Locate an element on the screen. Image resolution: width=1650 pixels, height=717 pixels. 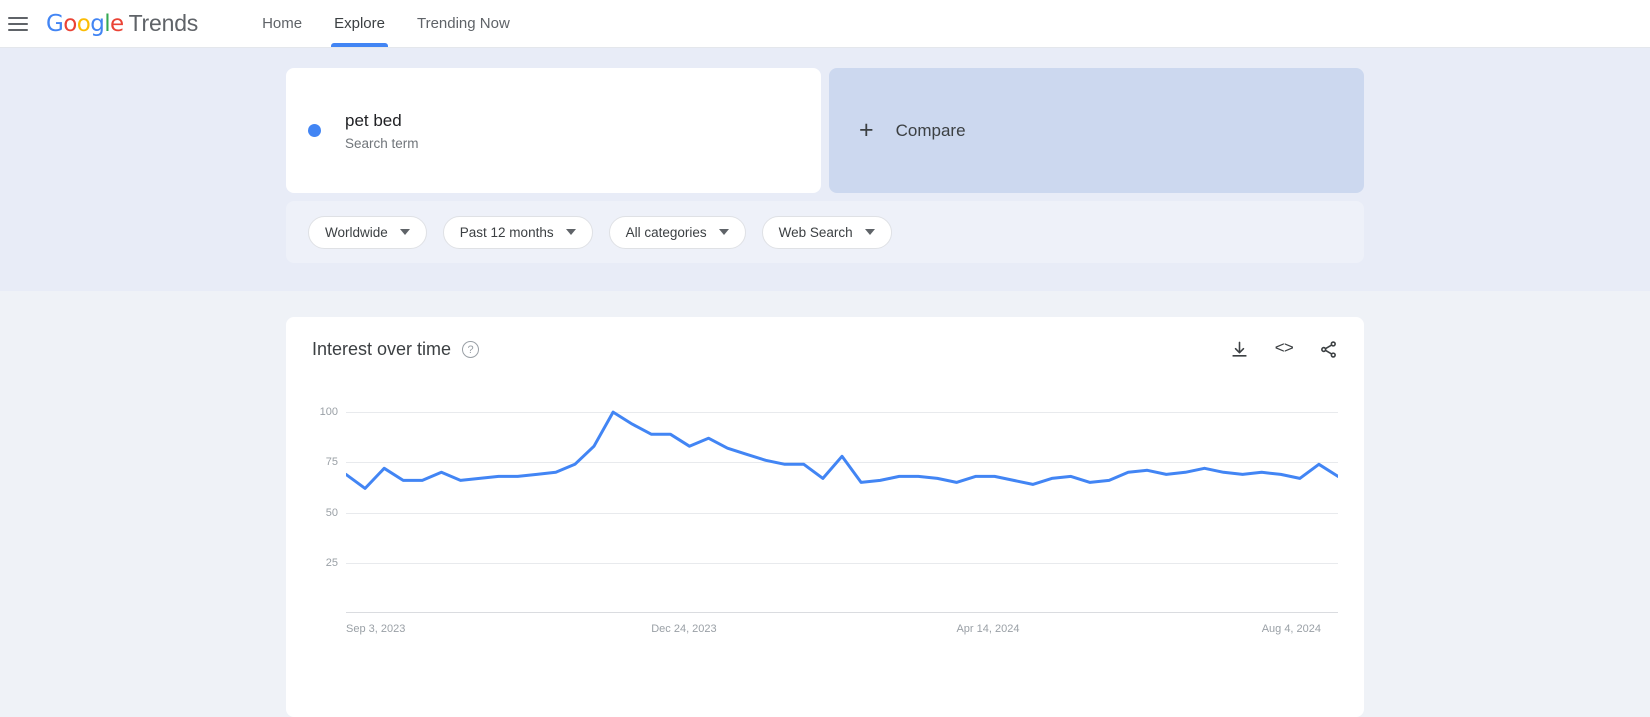
trends-wordmark: Trends is located at coordinates (163, 23).